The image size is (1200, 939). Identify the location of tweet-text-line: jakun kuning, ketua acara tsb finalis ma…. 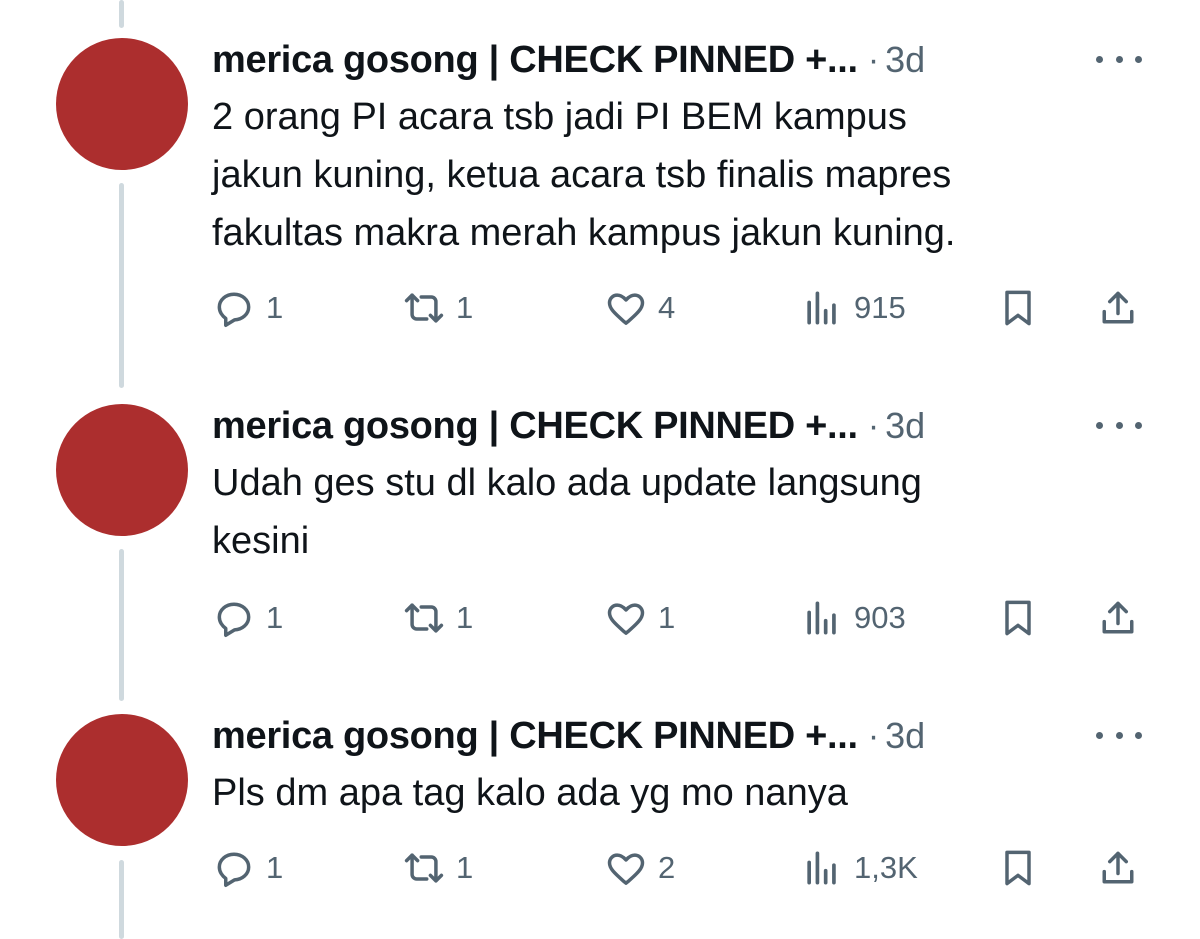
(582, 175).